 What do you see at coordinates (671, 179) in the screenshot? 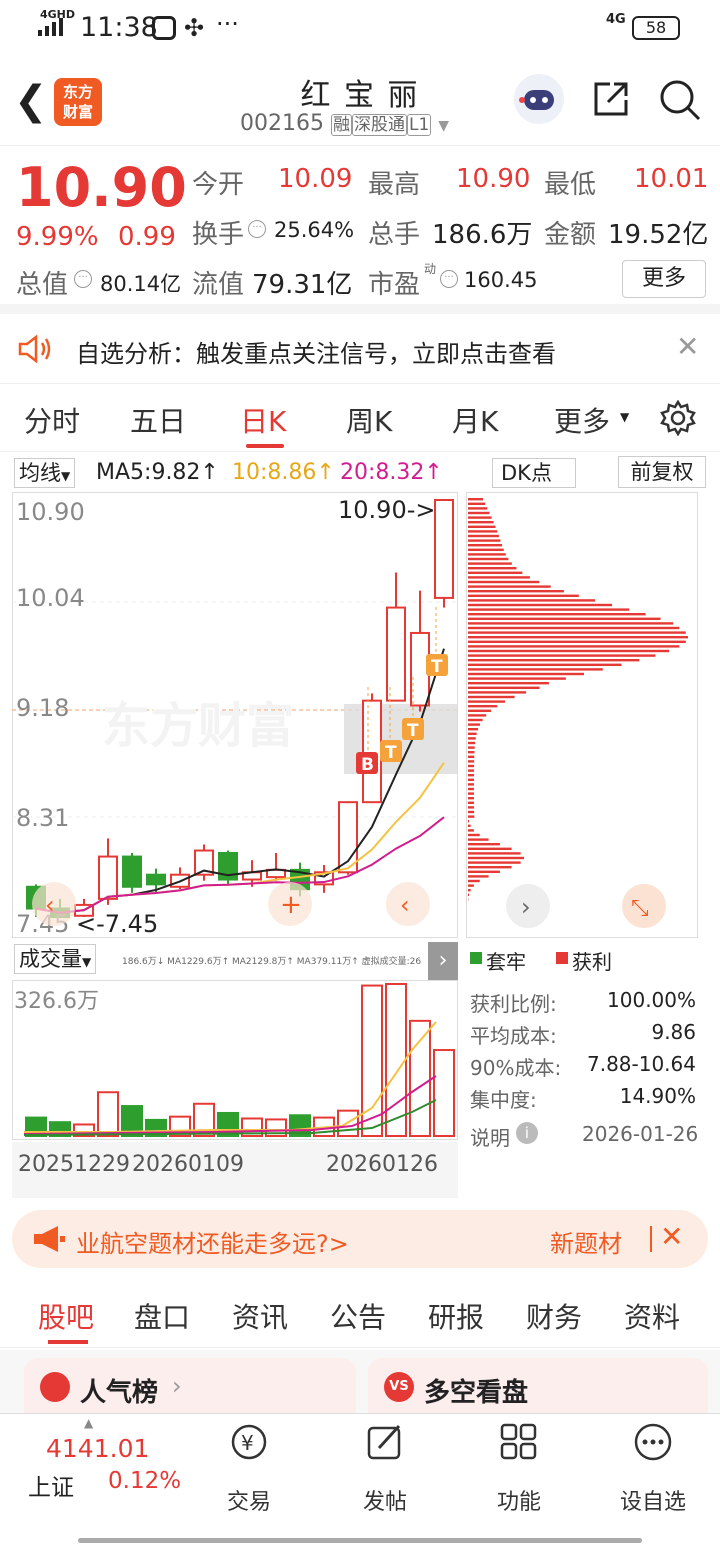
I see `low-value: 10.01` at bounding box center [671, 179].